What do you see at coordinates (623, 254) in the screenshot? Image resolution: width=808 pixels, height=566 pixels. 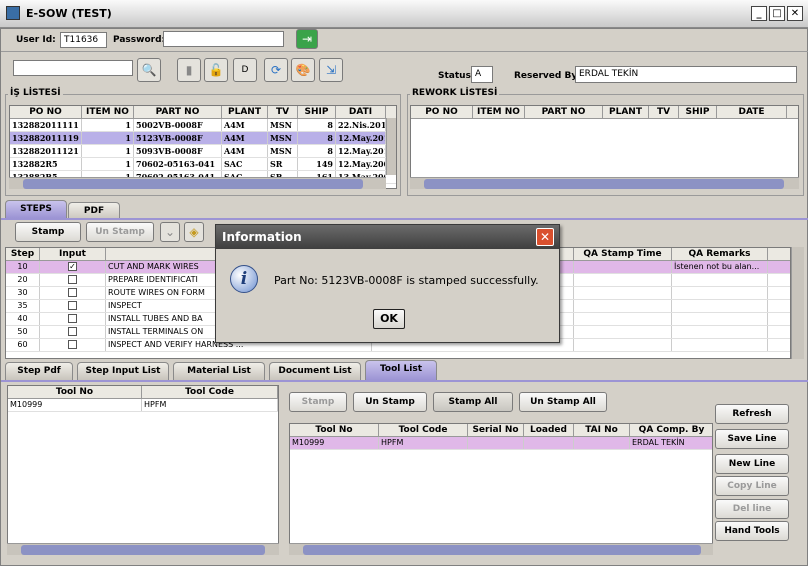 I see `col-qa-stamp-time: QA Stamp Time` at bounding box center [623, 254].